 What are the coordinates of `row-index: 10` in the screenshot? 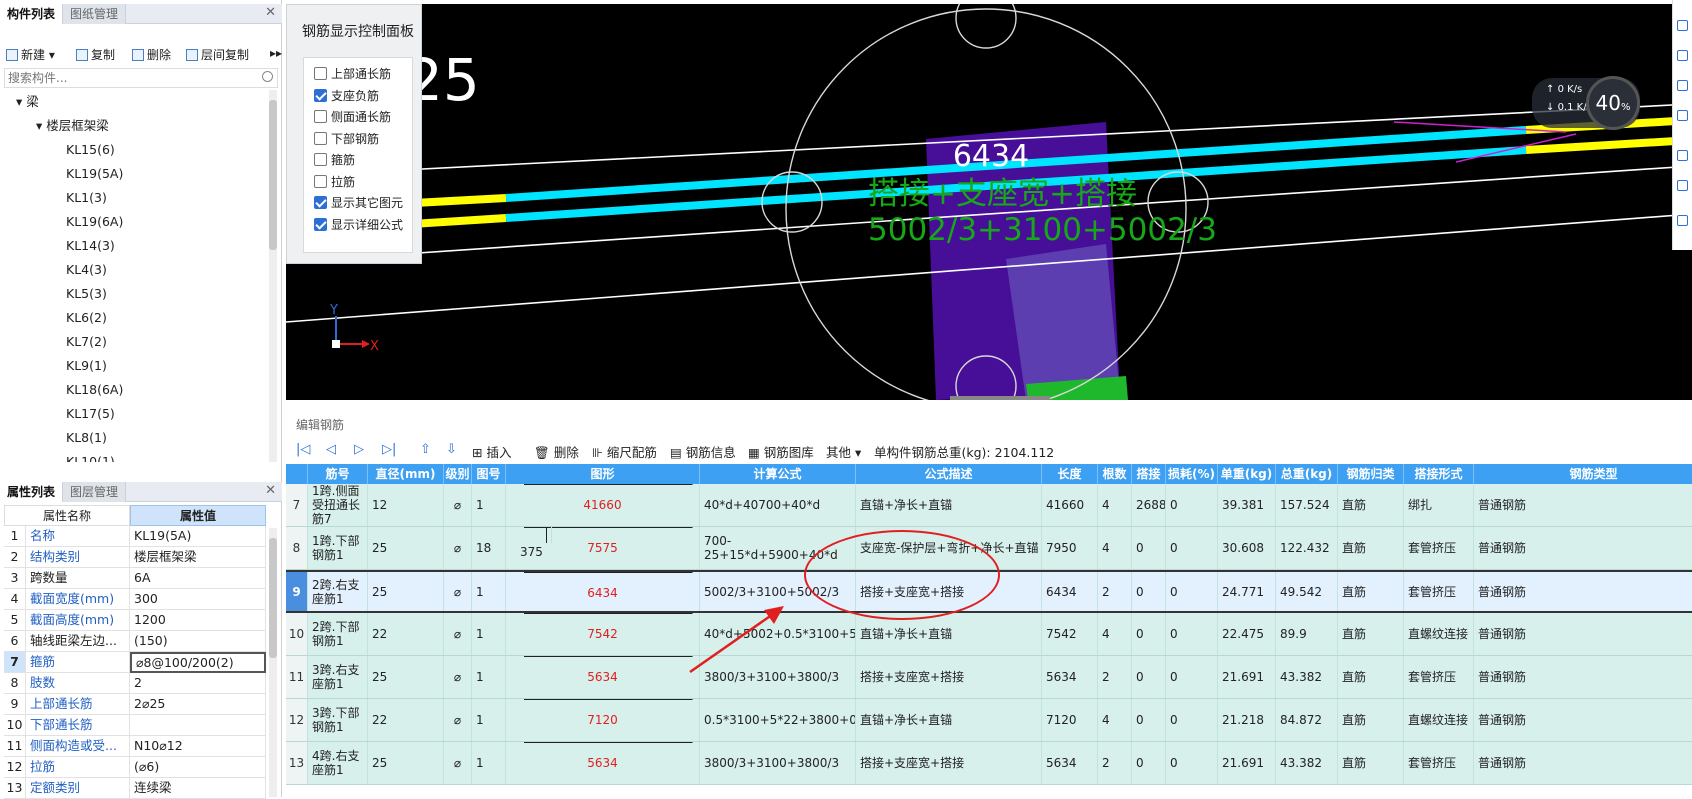 It's located at (297, 634).